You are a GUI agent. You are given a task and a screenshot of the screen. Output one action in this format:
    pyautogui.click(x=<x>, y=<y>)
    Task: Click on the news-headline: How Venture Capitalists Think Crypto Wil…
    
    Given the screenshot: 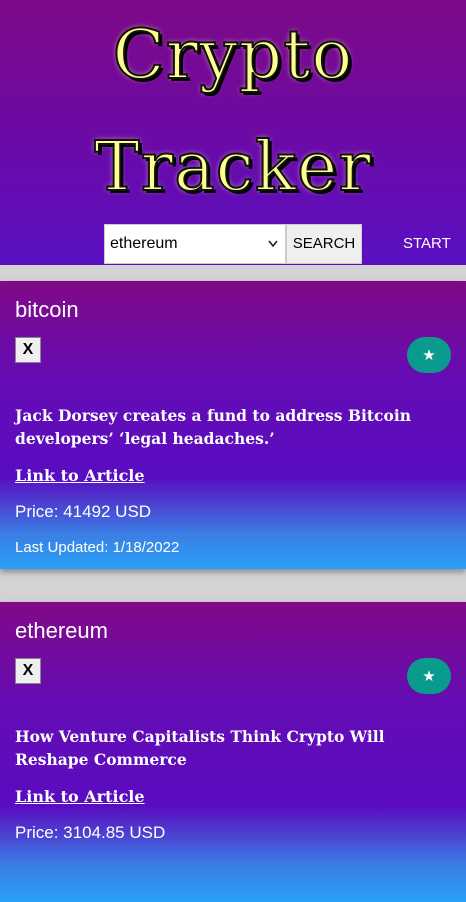 What is the action you would take?
    pyautogui.click(x=200, y=748)
    